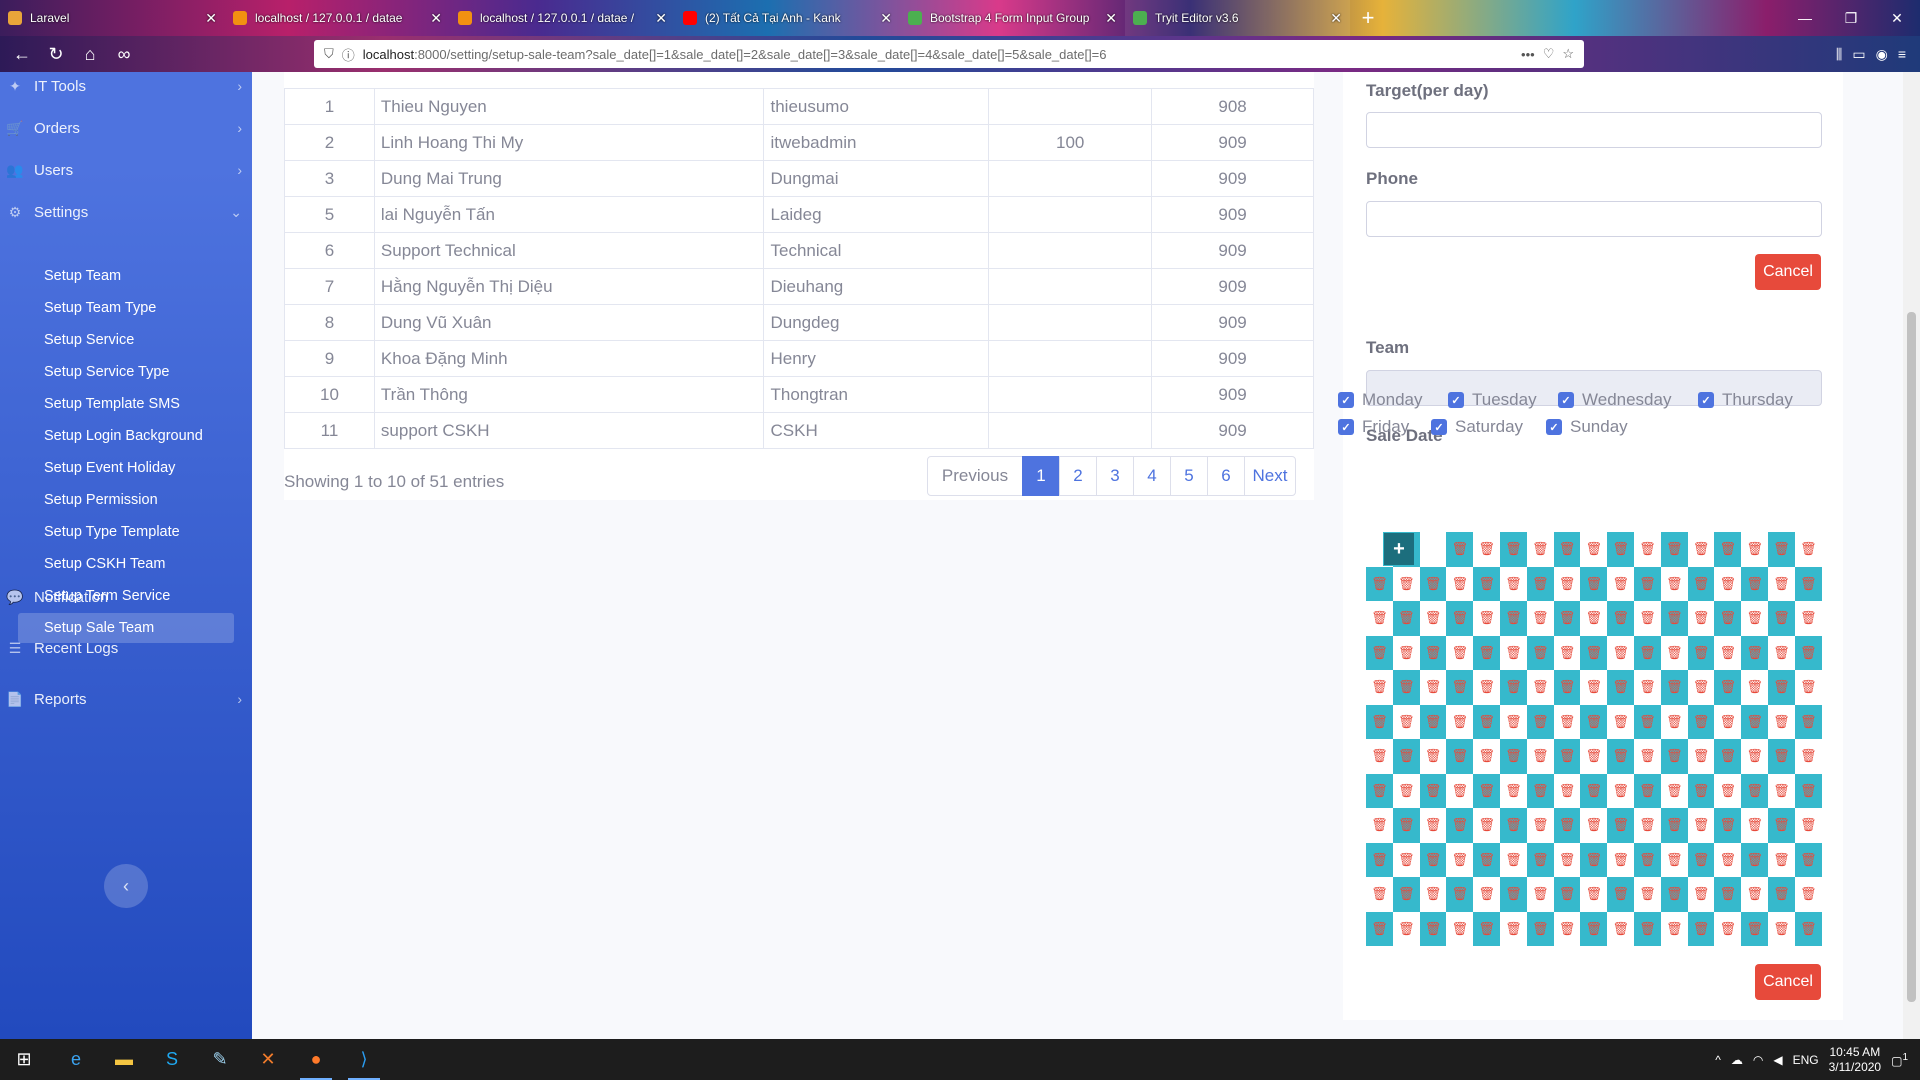 Image resolution: width=1920 pixels, height=1080 pixels. What do you see at coordinates (1568, 54) in the screenshot?
I see `bookmark-star-icon: ☆` at bounding box center [1568, 54].